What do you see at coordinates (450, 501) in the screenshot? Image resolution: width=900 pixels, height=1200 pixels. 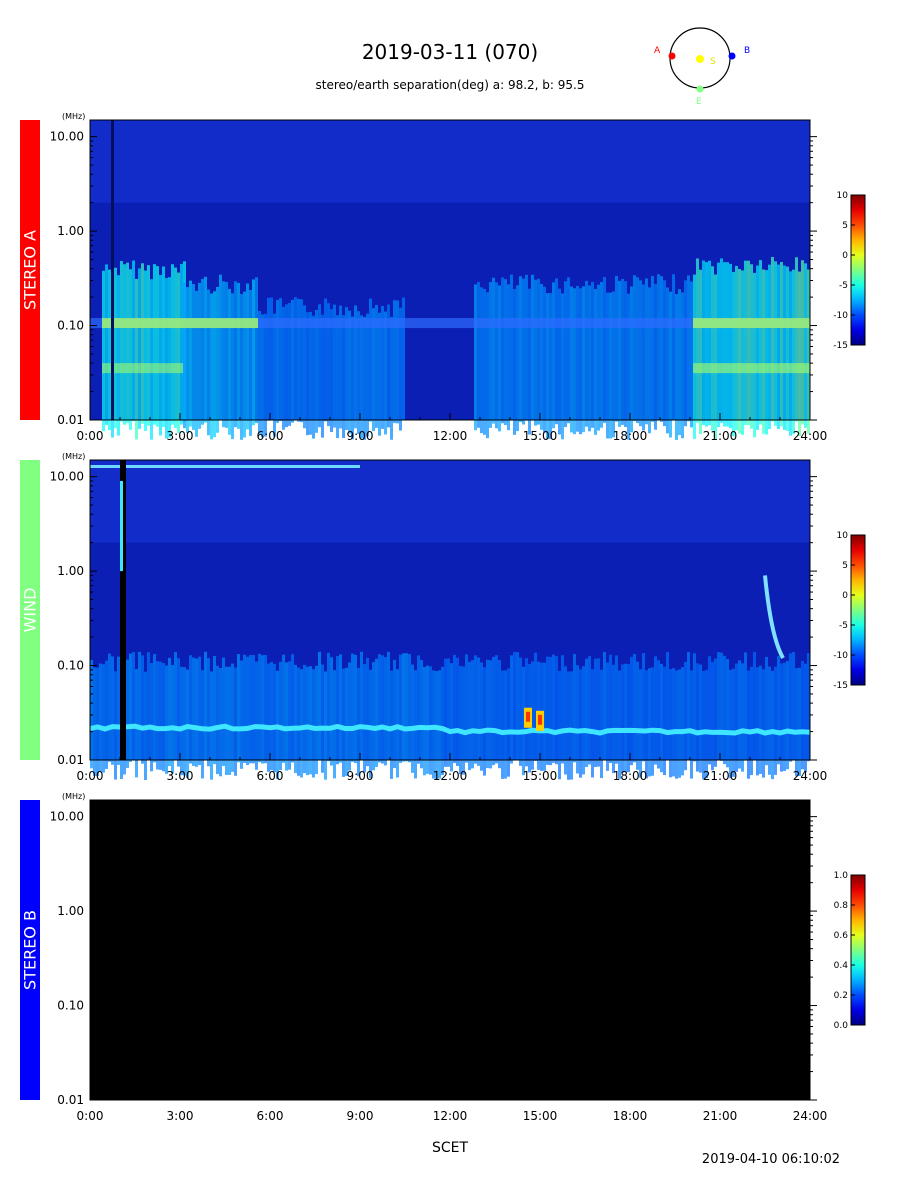 I see `noise-band` at bounding box center [450, 501].